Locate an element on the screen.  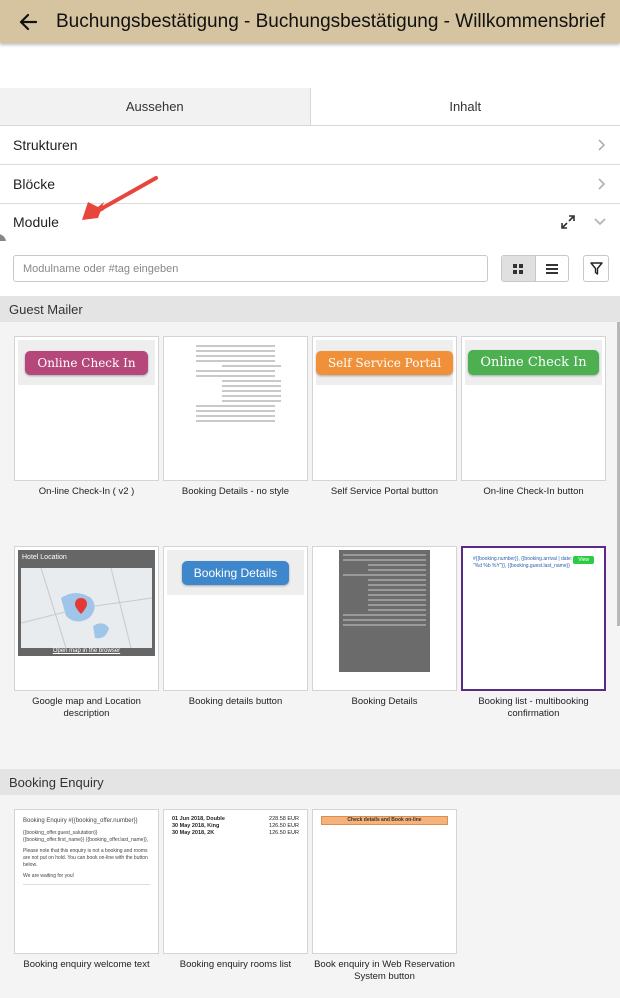
accordion-strukturen: Strukturen is located at coordinates (310, 145).